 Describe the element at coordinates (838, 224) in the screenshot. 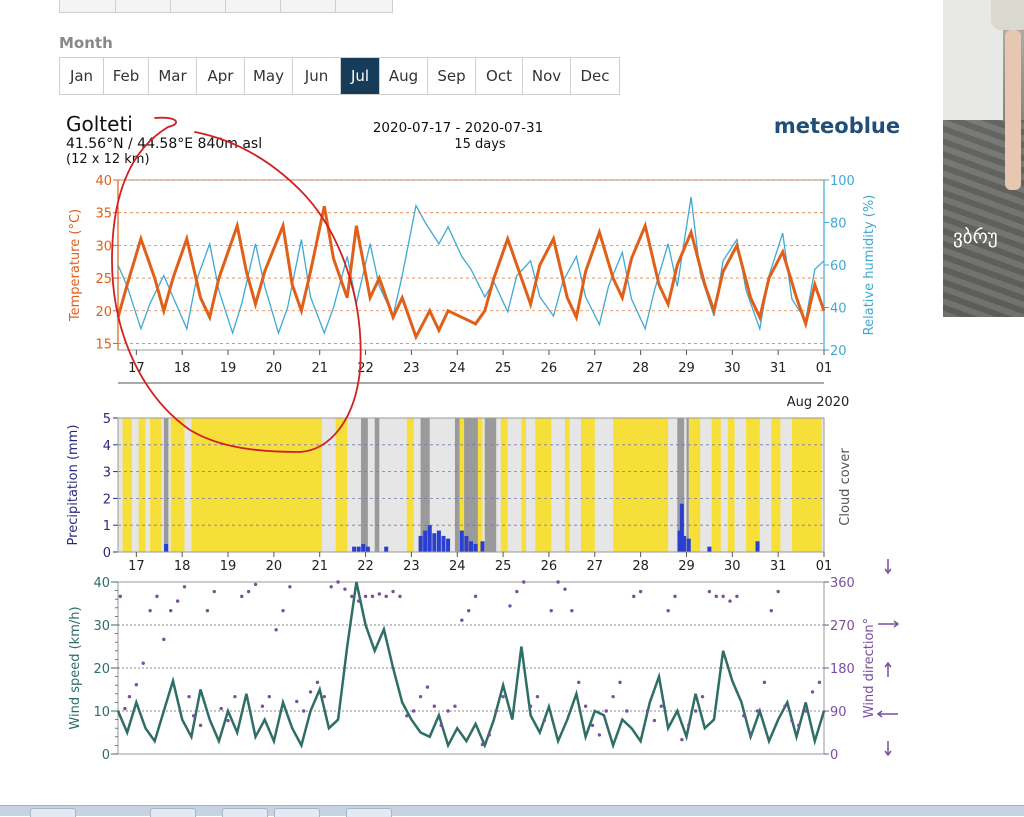

I see `y2-tick-label: 80` at that location.